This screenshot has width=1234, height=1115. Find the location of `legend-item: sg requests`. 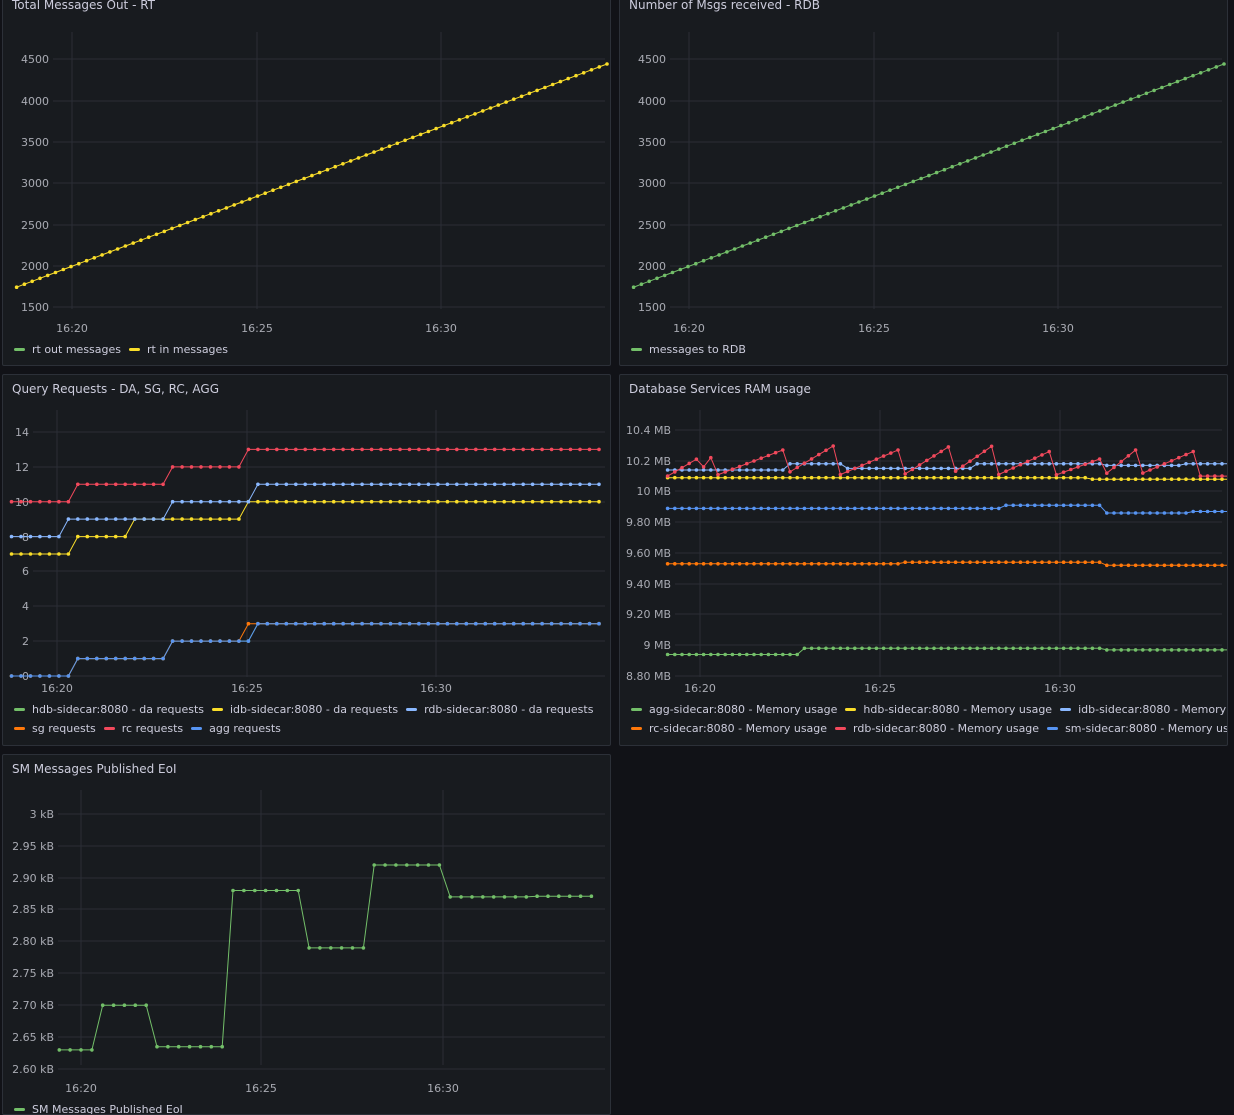

legend-item: sg requests is located at coordinates (55, 728).